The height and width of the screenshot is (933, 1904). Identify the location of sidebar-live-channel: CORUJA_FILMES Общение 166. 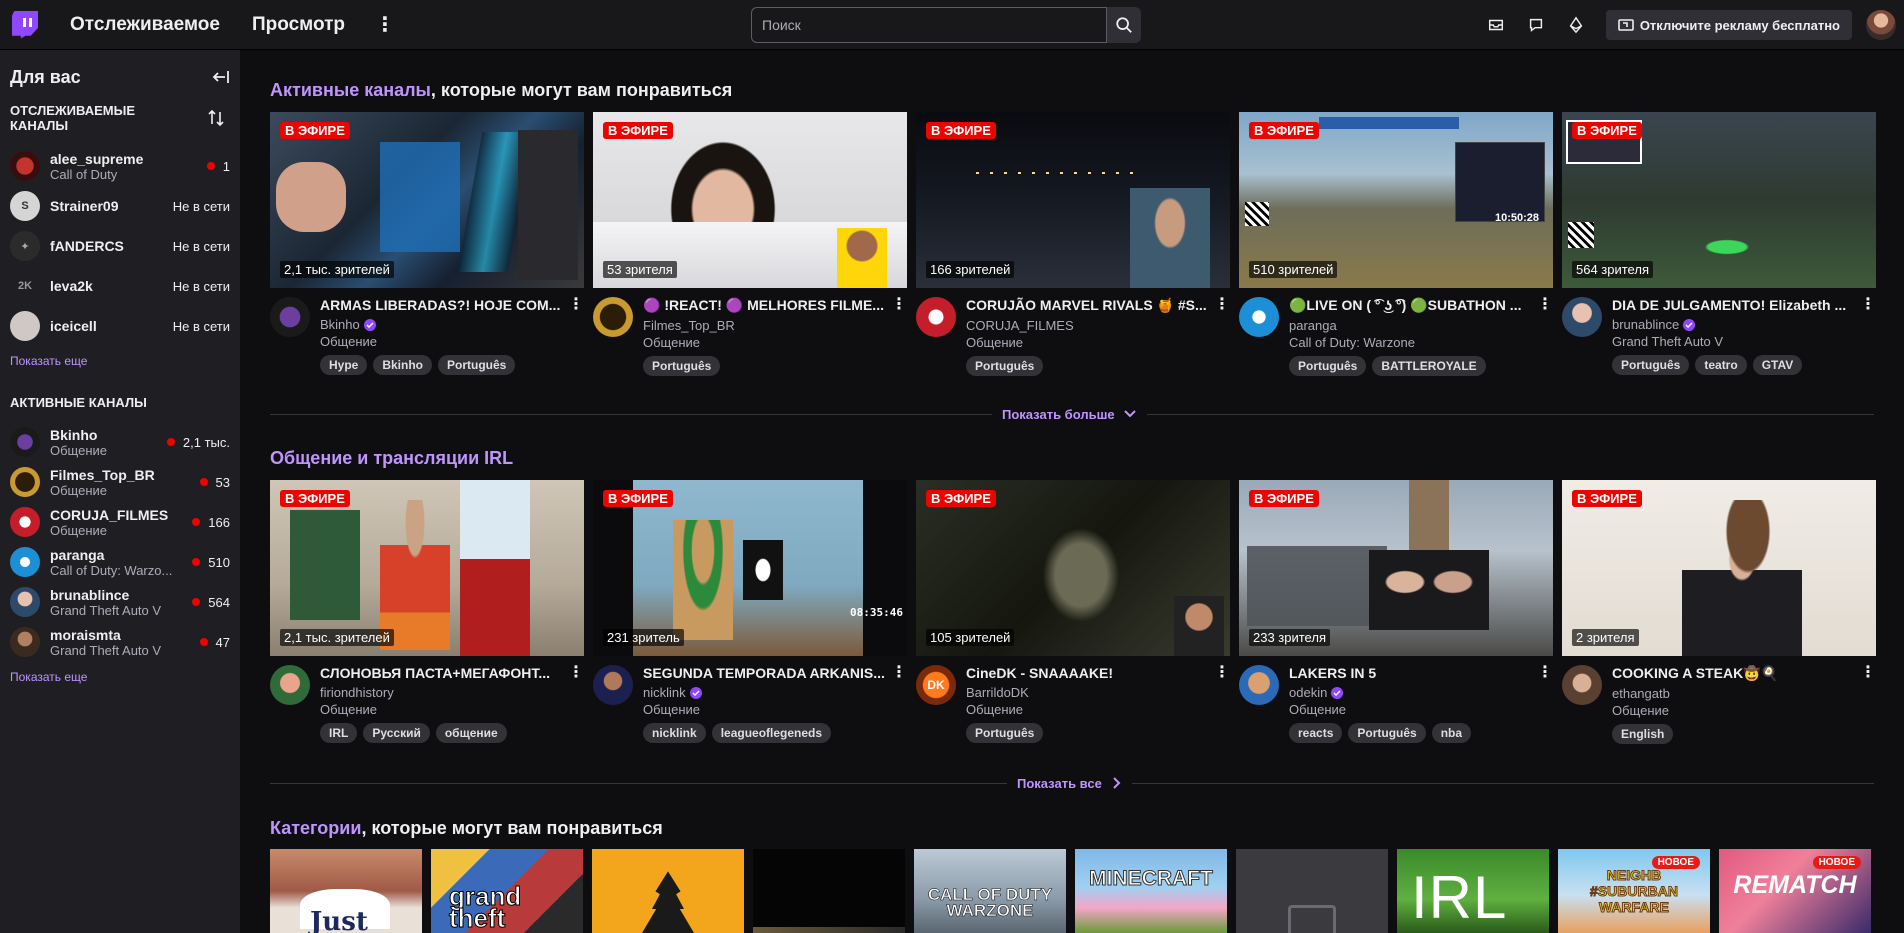
(120, 522).